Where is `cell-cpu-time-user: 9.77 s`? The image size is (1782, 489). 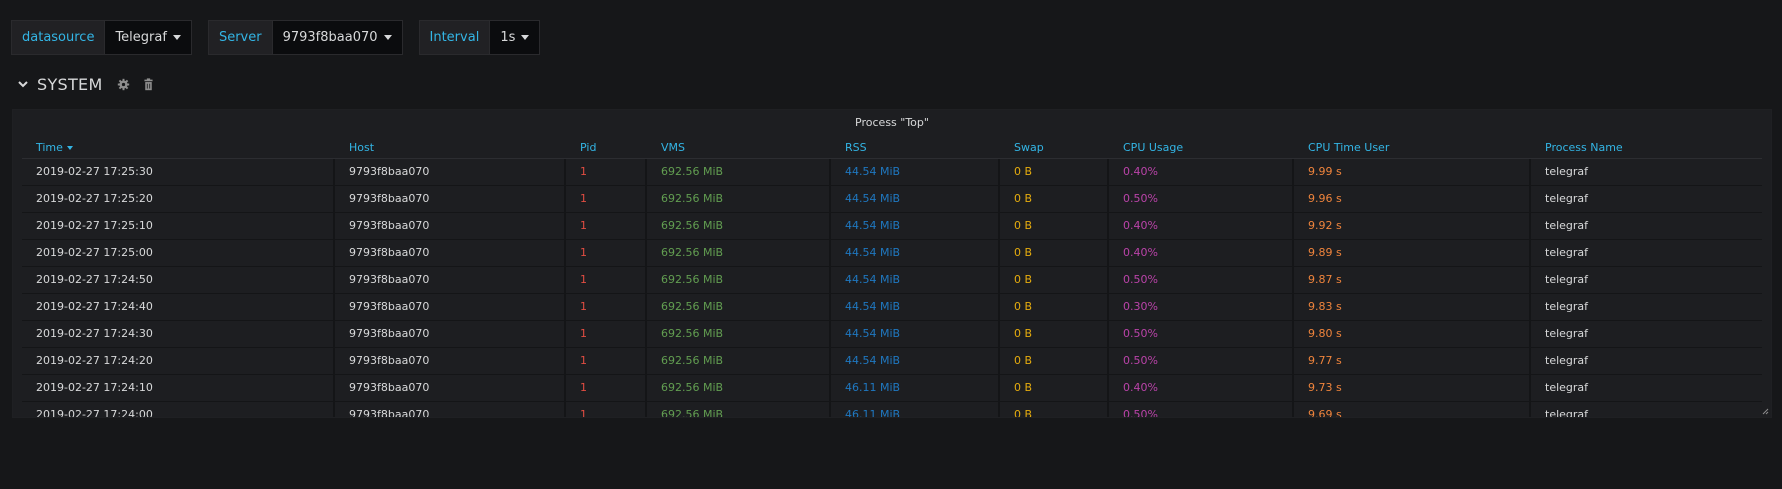 cell-cpu-time-user: 9.77 s is located at coordinates (1412, 361).